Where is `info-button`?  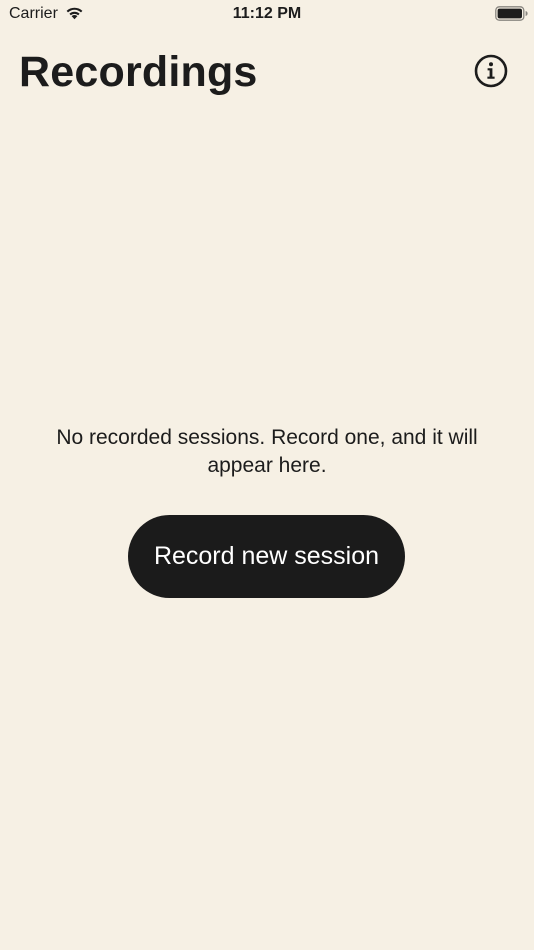 info-button is located at coordinates (491, 73).